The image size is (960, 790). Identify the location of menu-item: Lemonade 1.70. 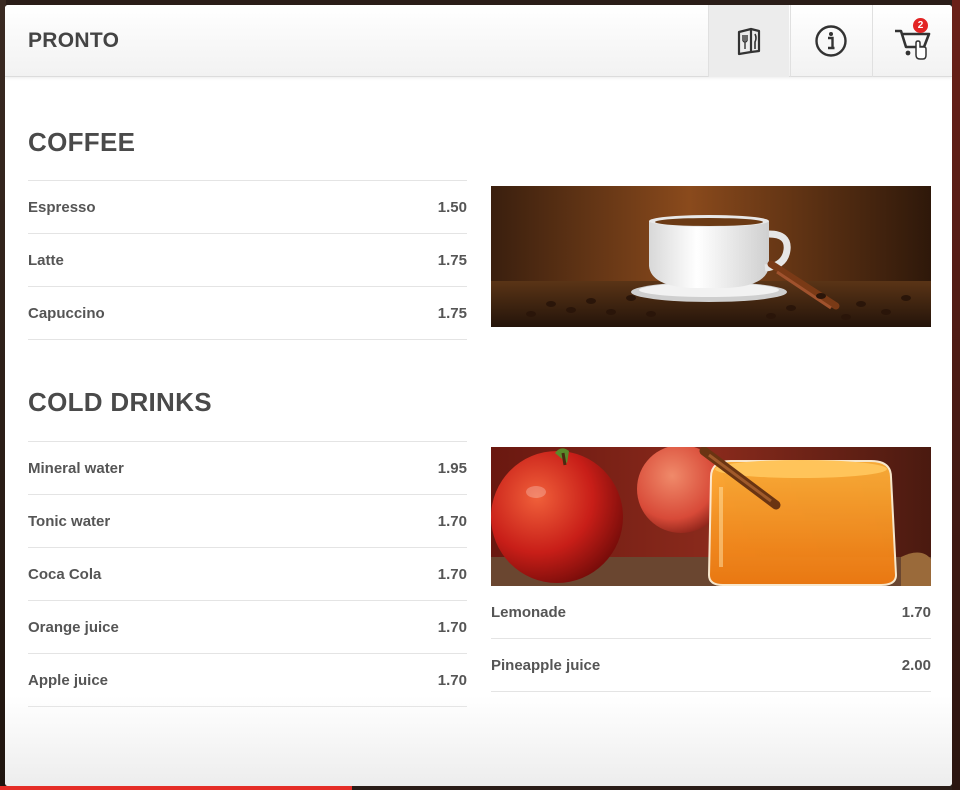
(711, 612).